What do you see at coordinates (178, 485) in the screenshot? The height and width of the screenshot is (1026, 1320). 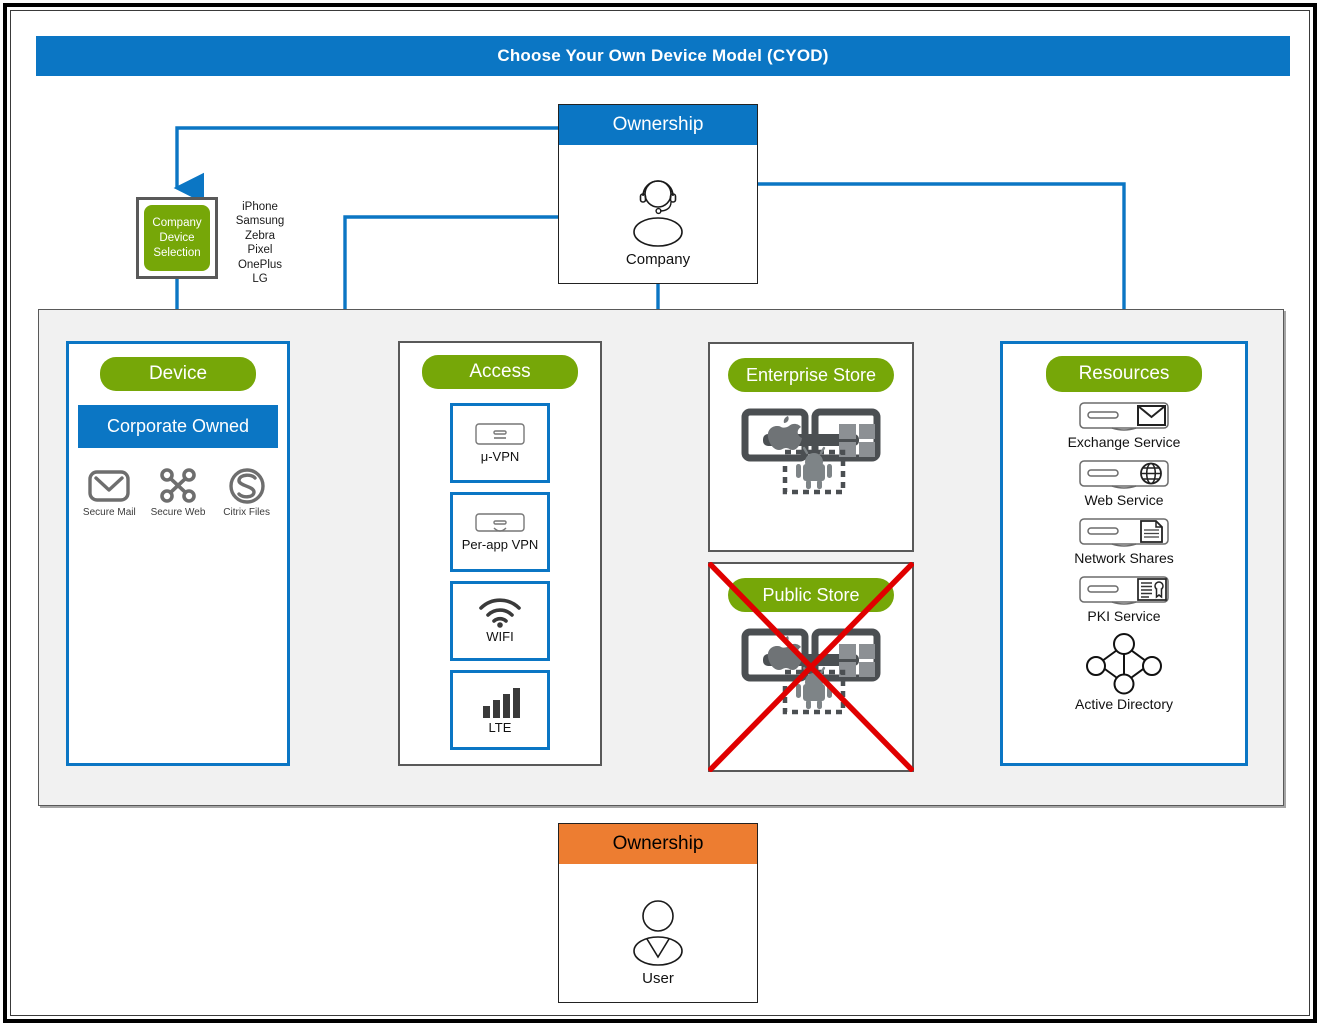 I see `secure-web-icon` at bounding box center [178, 485].